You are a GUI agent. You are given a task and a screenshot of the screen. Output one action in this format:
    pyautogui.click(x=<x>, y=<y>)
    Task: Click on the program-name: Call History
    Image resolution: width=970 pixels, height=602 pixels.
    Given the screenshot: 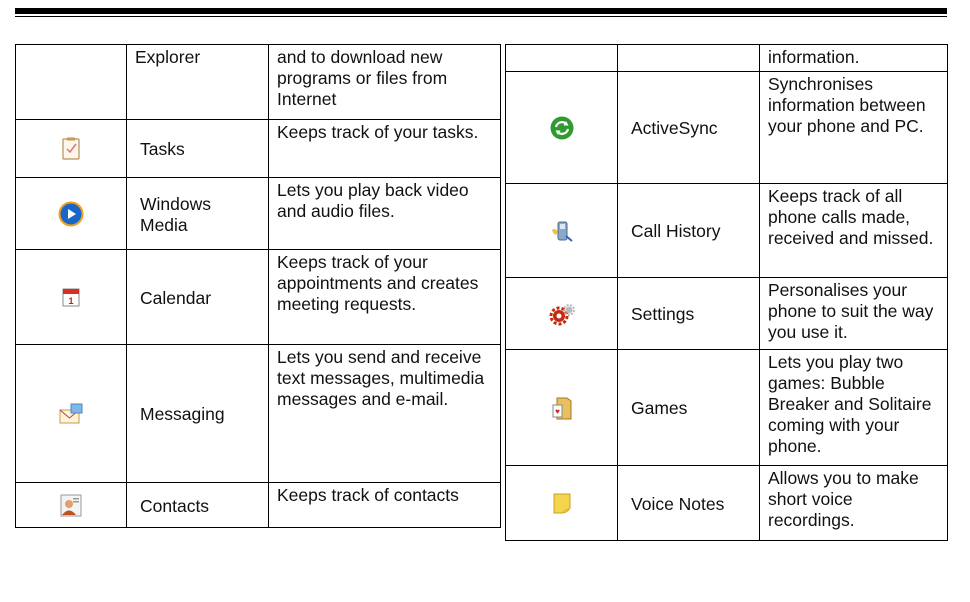 What is the action you would take?
    pyautogui.click(x=688, y=230)
    